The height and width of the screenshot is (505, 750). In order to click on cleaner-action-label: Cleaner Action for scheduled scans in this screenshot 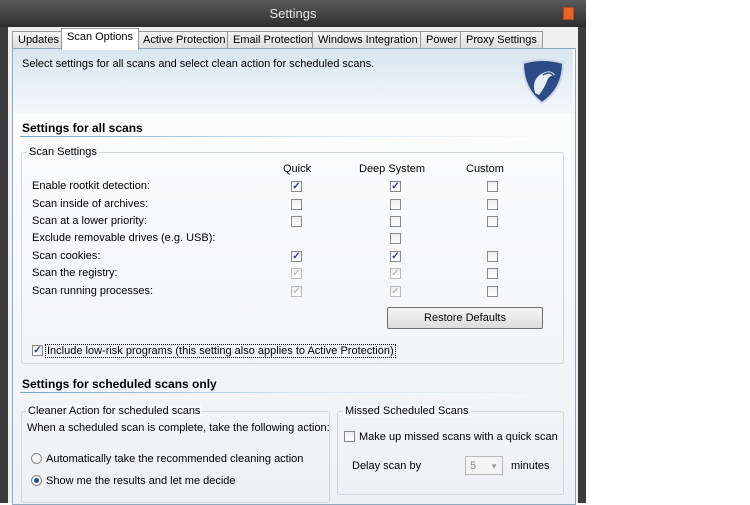, I will do `click(114, 411)`.